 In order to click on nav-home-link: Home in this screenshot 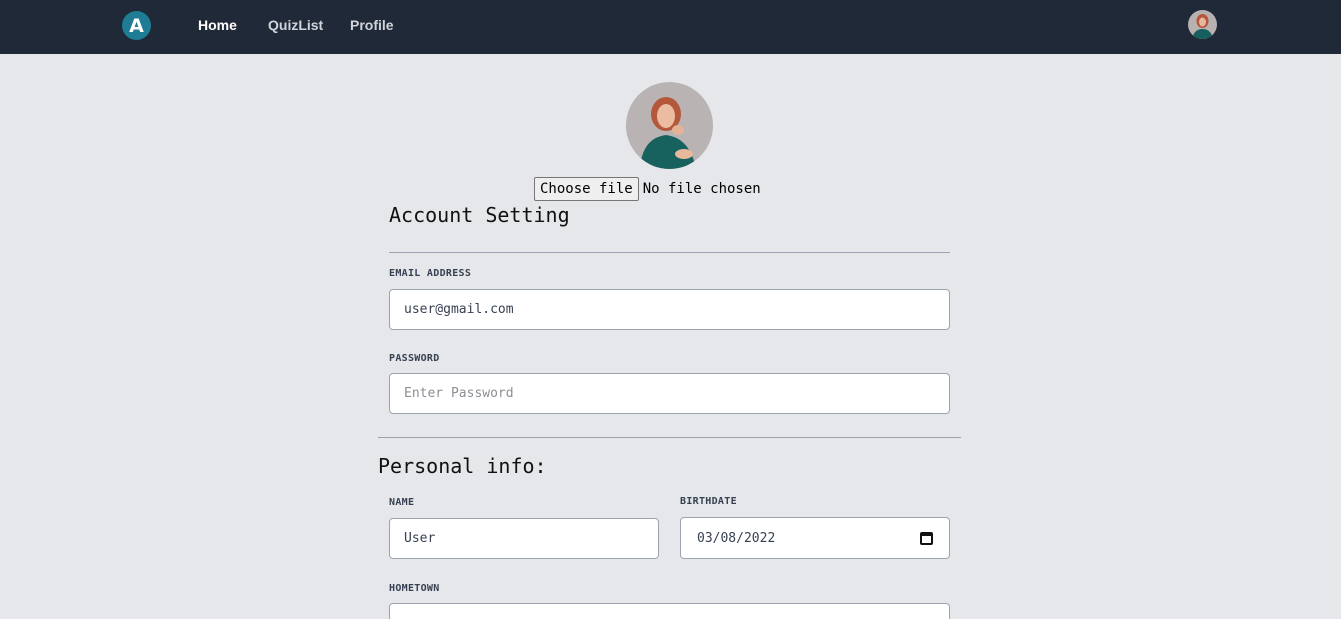, I will do `click(217, 25)`.